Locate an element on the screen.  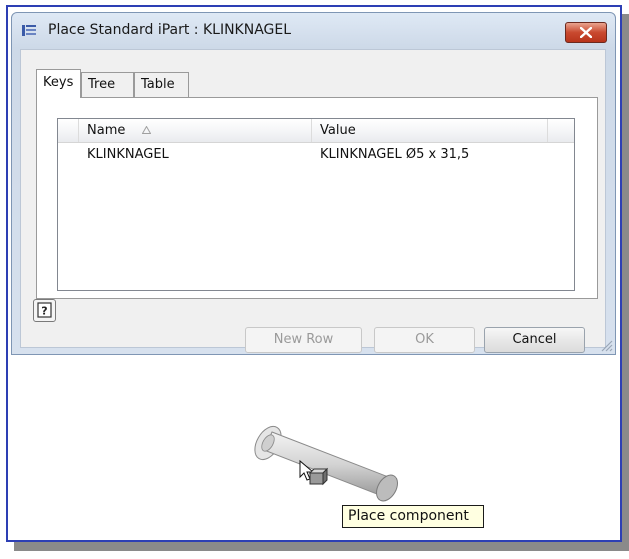
close-button is located at coordinates (586, 32).